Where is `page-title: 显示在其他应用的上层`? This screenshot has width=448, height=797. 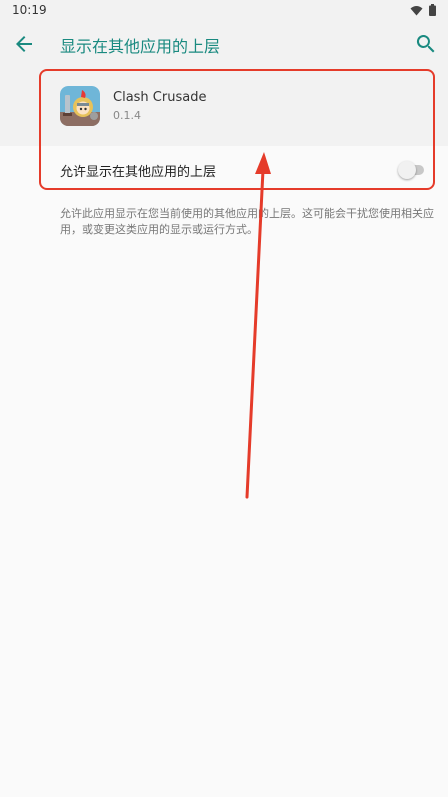
page-title: 显示在其他应用的上层 is located at coordinates (140, 46).